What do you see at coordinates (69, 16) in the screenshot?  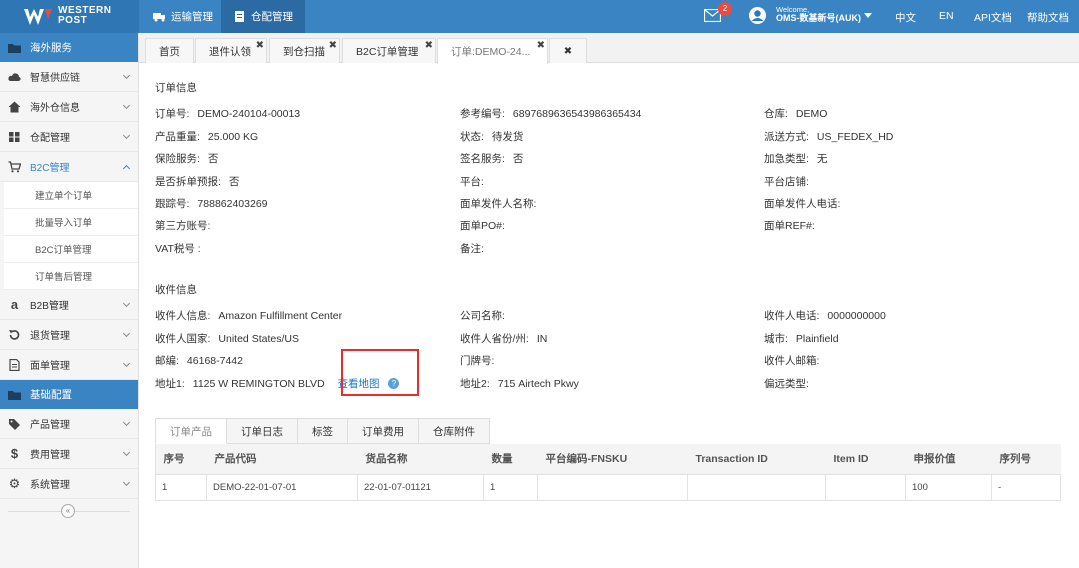 I see `brand-logo: WESTERN POST` at bounding box center [69, 16].